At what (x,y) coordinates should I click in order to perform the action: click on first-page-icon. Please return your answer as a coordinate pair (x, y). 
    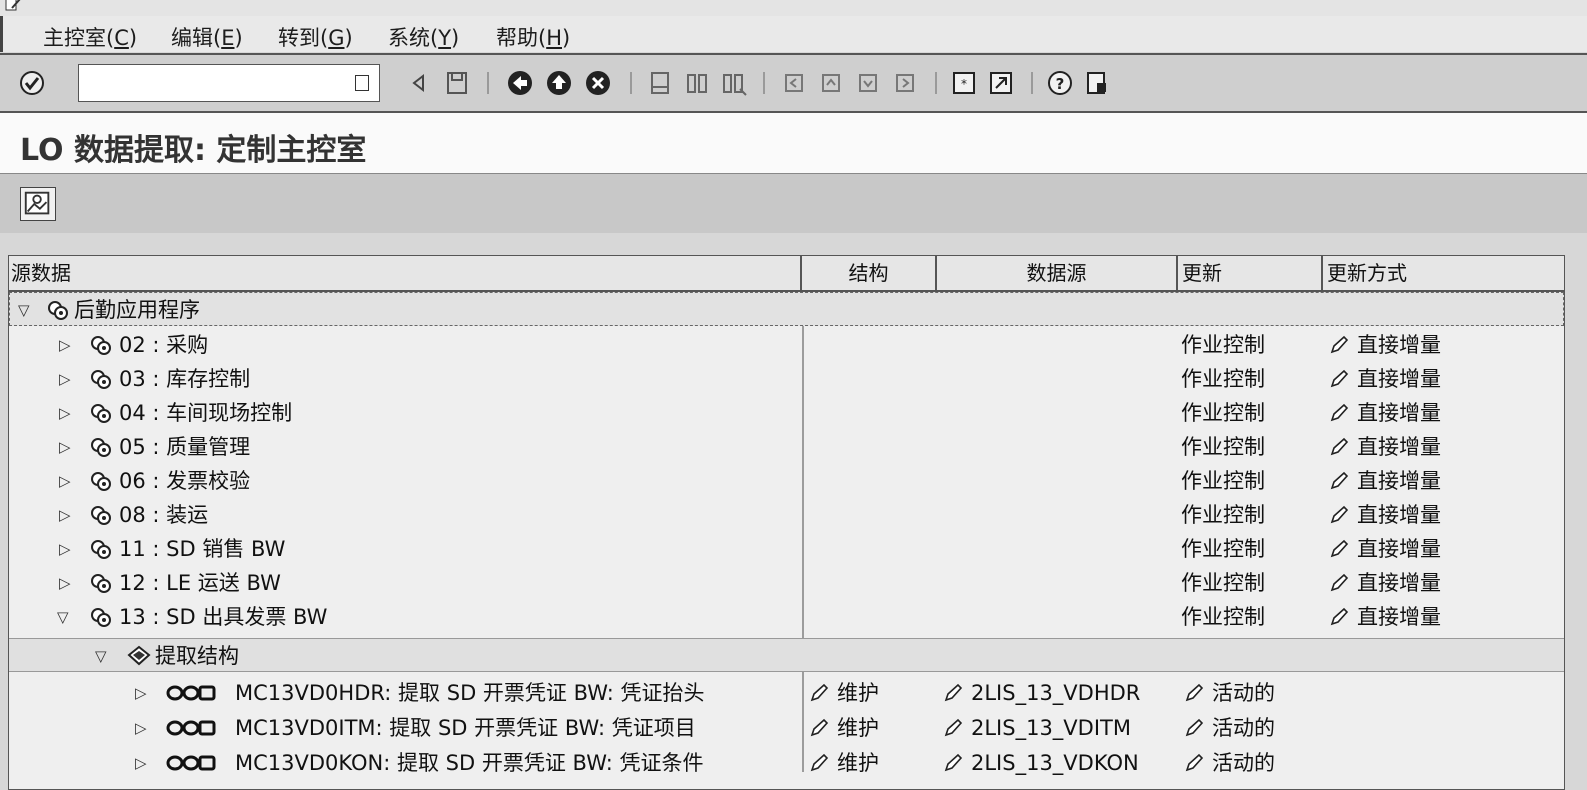
    Looking at the image, I should click on (794, 83).